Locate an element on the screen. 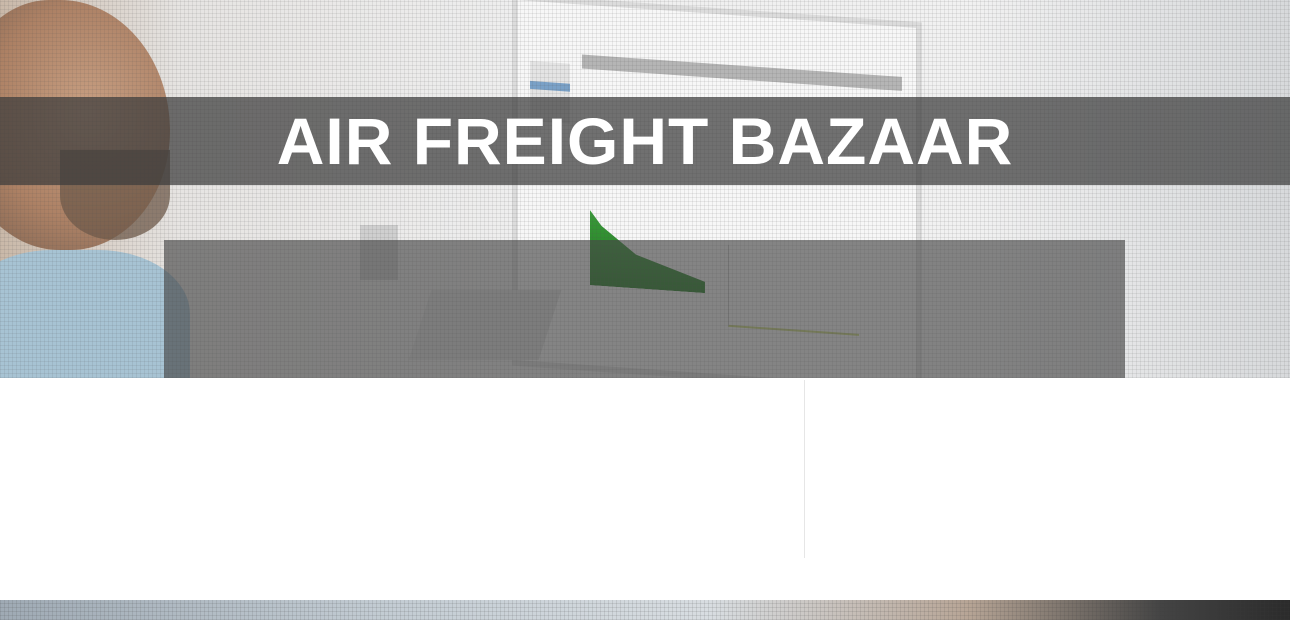  page-title: AIR FREIGHT BAZAAR is located at coordinates (645, 141).